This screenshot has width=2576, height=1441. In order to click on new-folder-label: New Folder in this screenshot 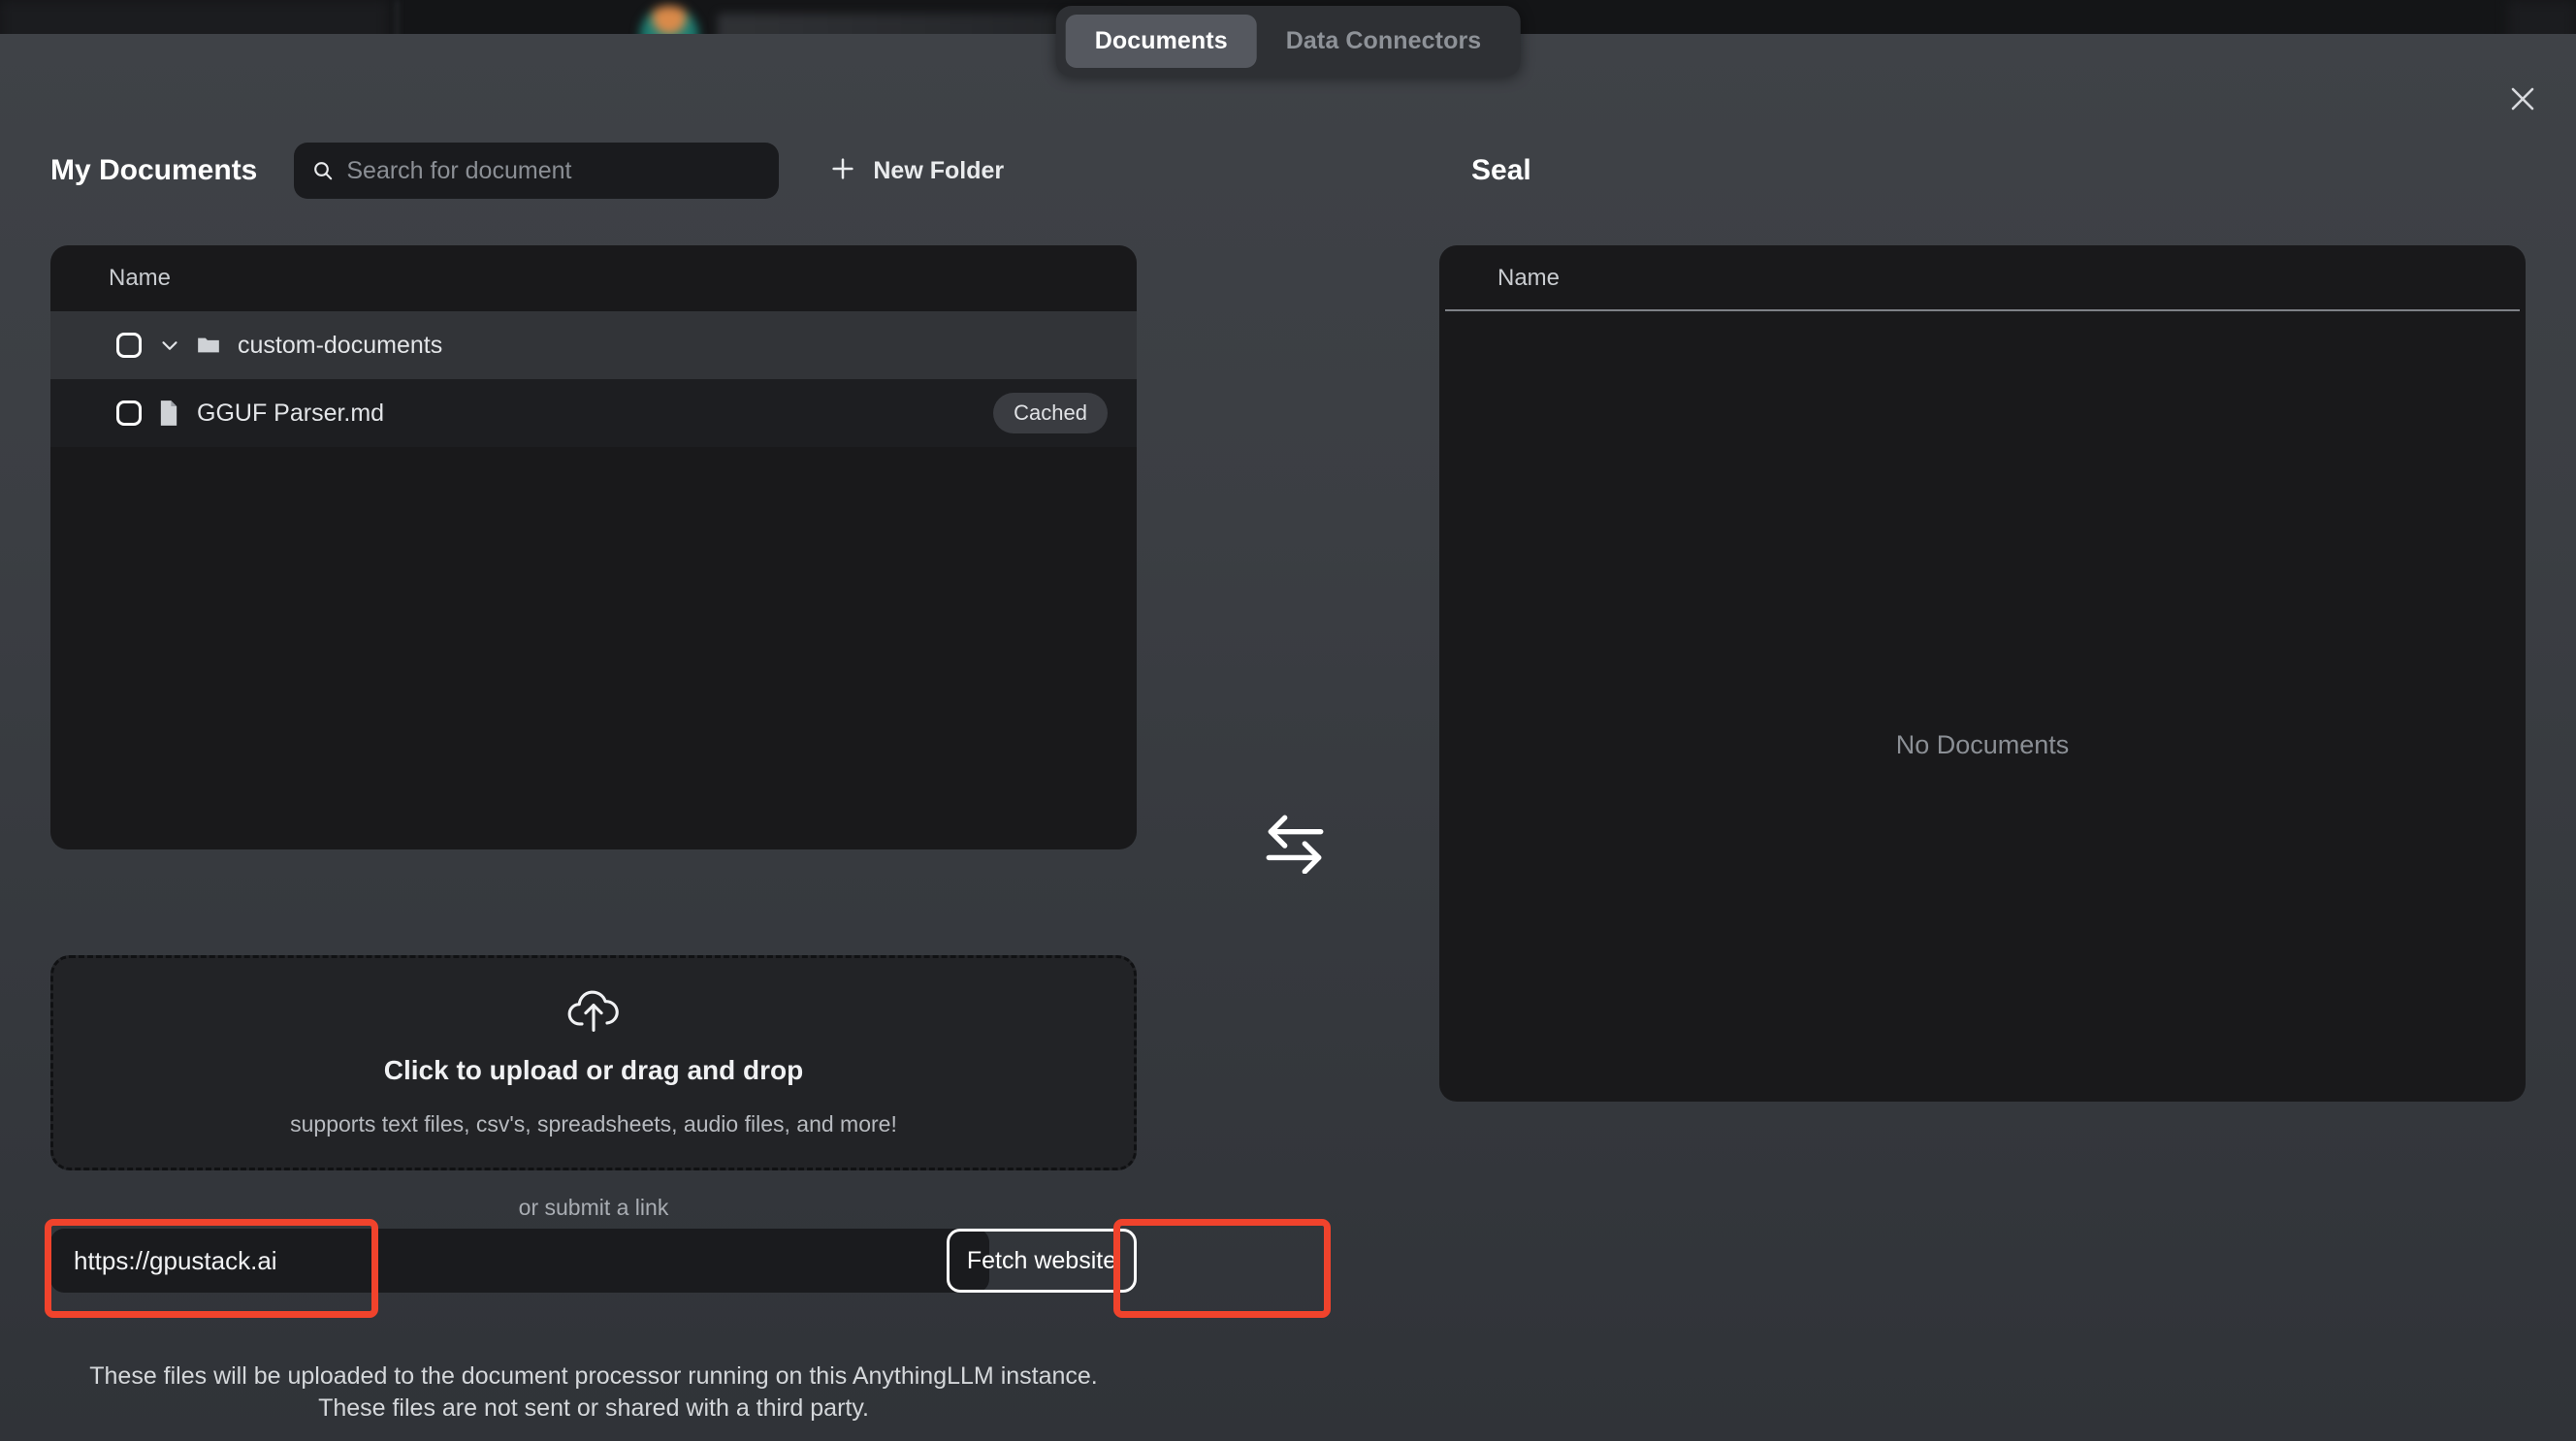, I will do `click(939, 170)`.